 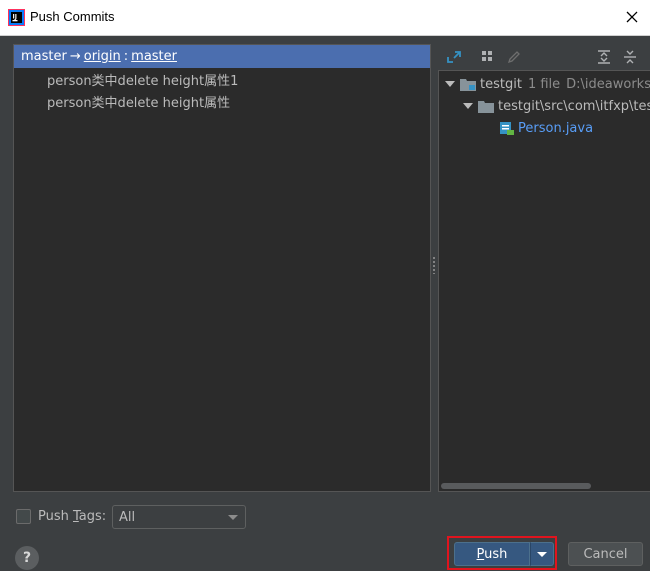 I want to click on close-icon, so click(x=632, y=17).